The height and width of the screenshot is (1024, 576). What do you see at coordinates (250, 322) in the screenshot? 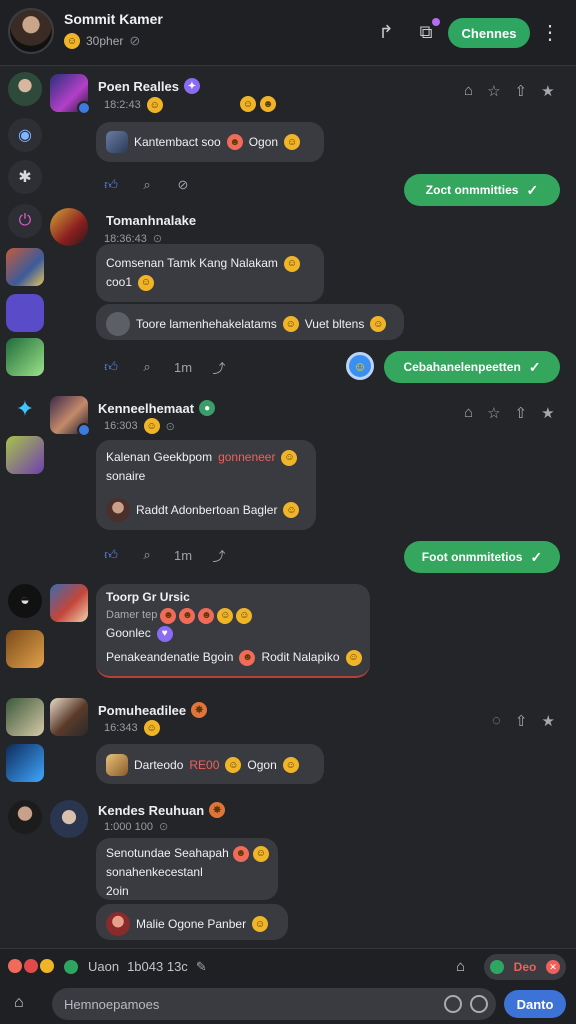
I see `quoted-reply: Toore lamenhehakelatams ☺ Vuet bltens ☺` at bounding box center [250, 322].